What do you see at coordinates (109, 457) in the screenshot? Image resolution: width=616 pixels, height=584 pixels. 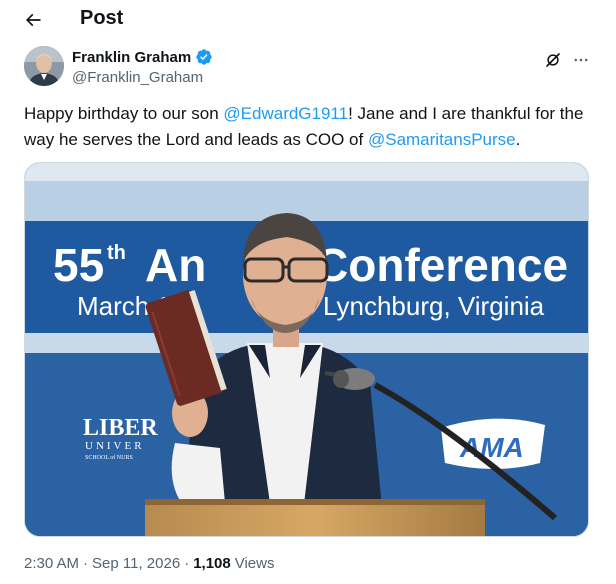 I see `logo-liberty-sub2: SCHOOL of NURS` at bounding box center [109, 457].